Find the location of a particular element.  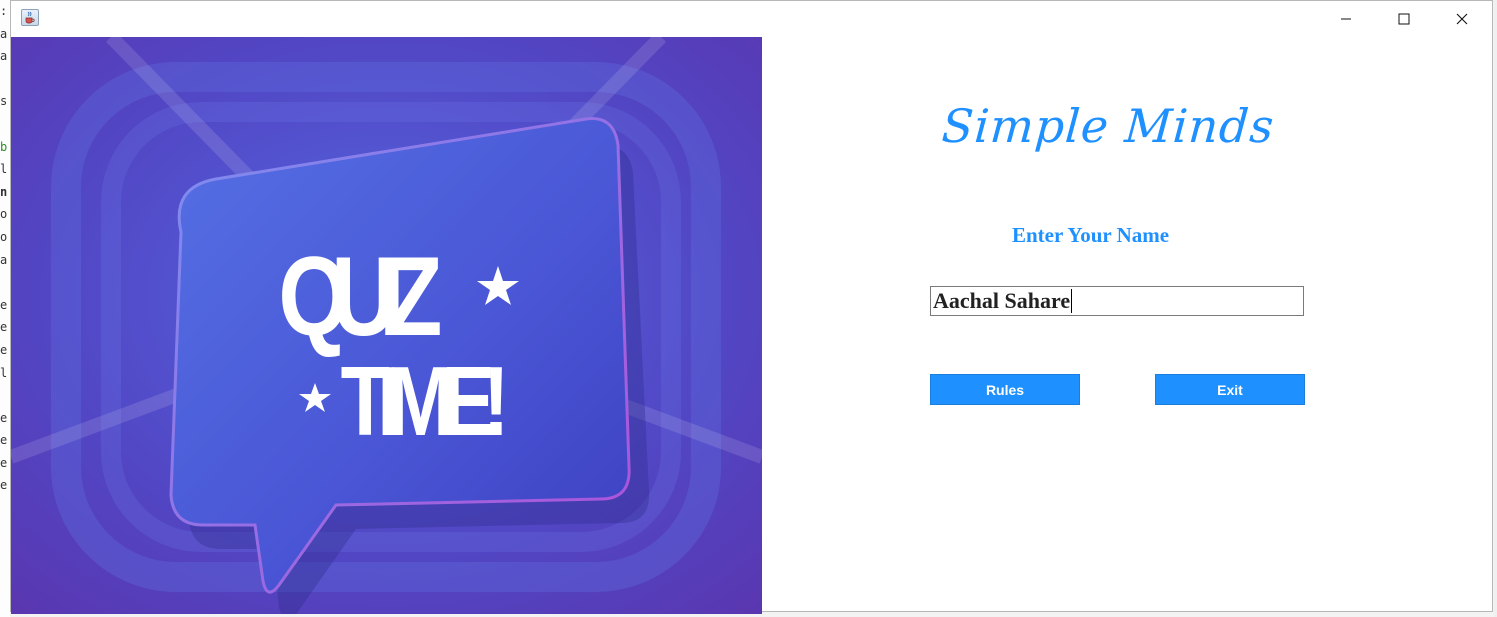

editor-line: s is located at coordinates (4, 101).